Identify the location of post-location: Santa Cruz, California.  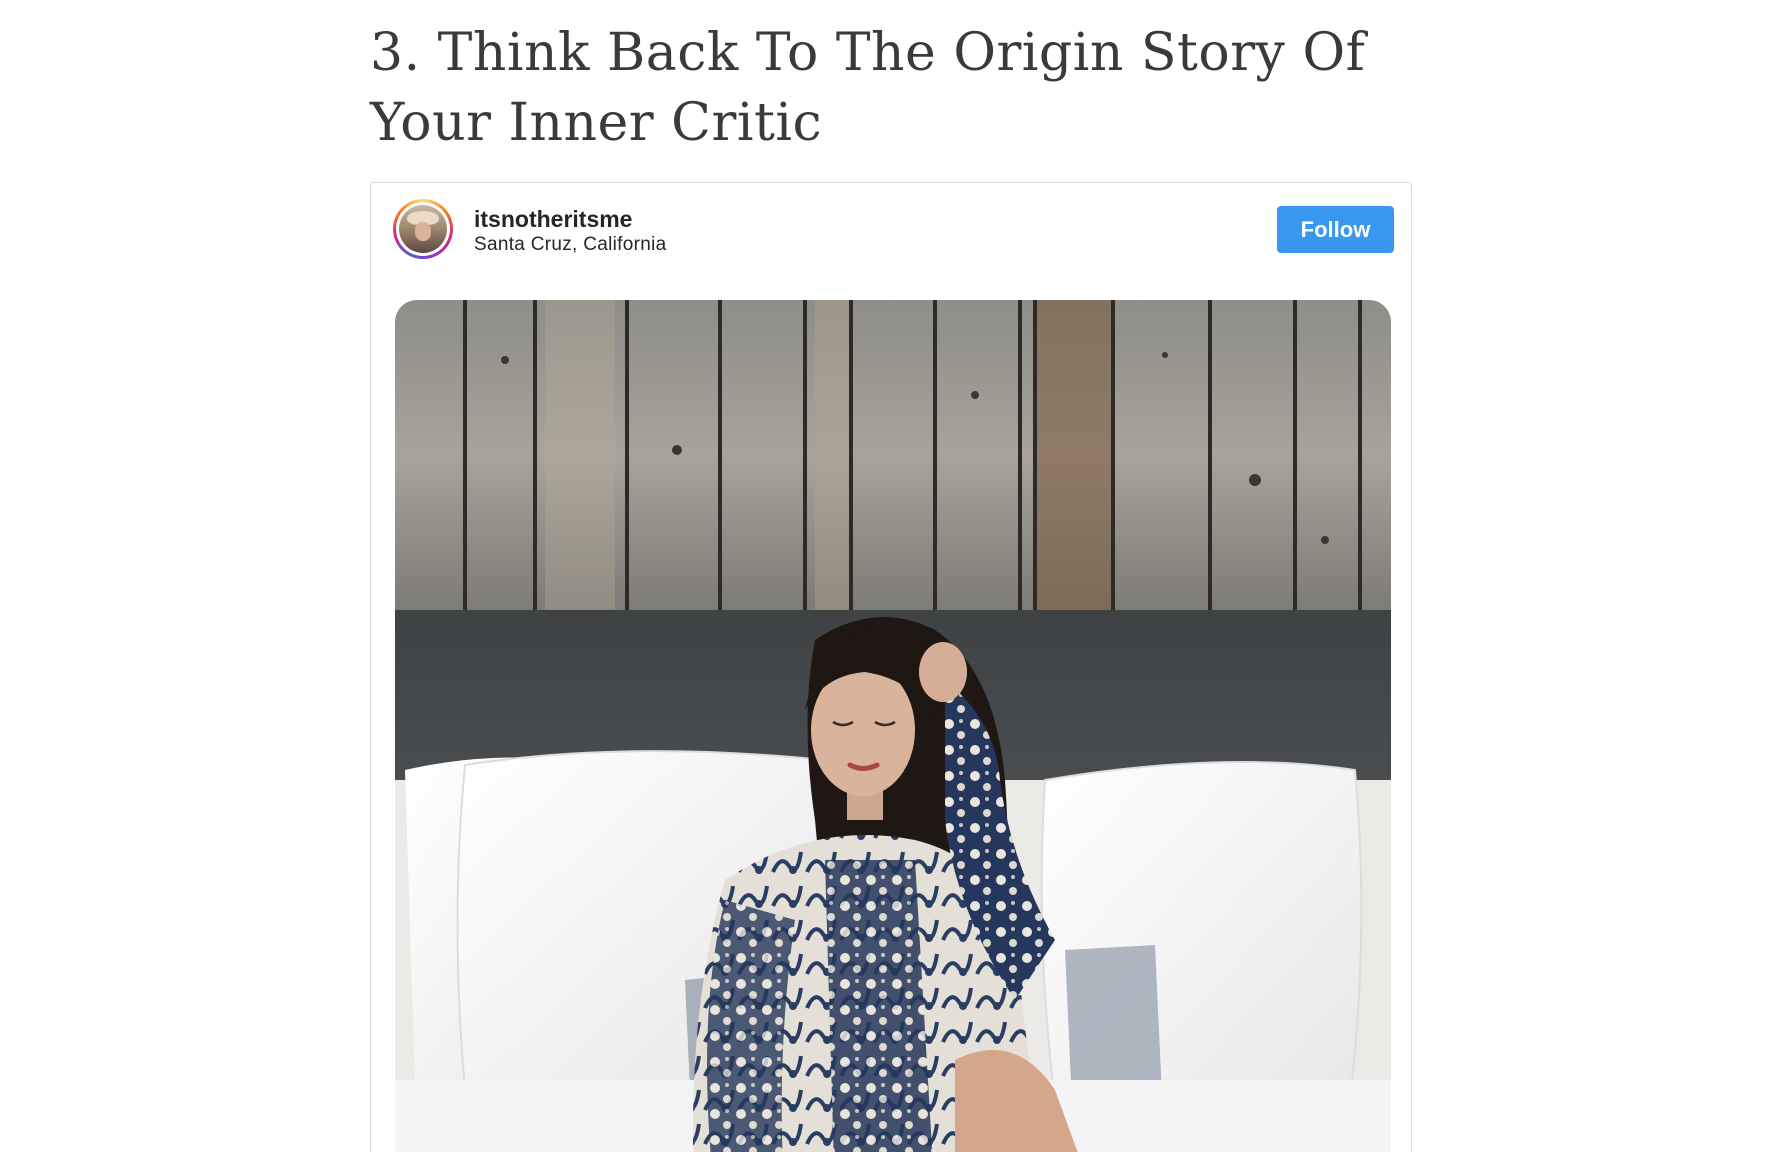
(570, 245).